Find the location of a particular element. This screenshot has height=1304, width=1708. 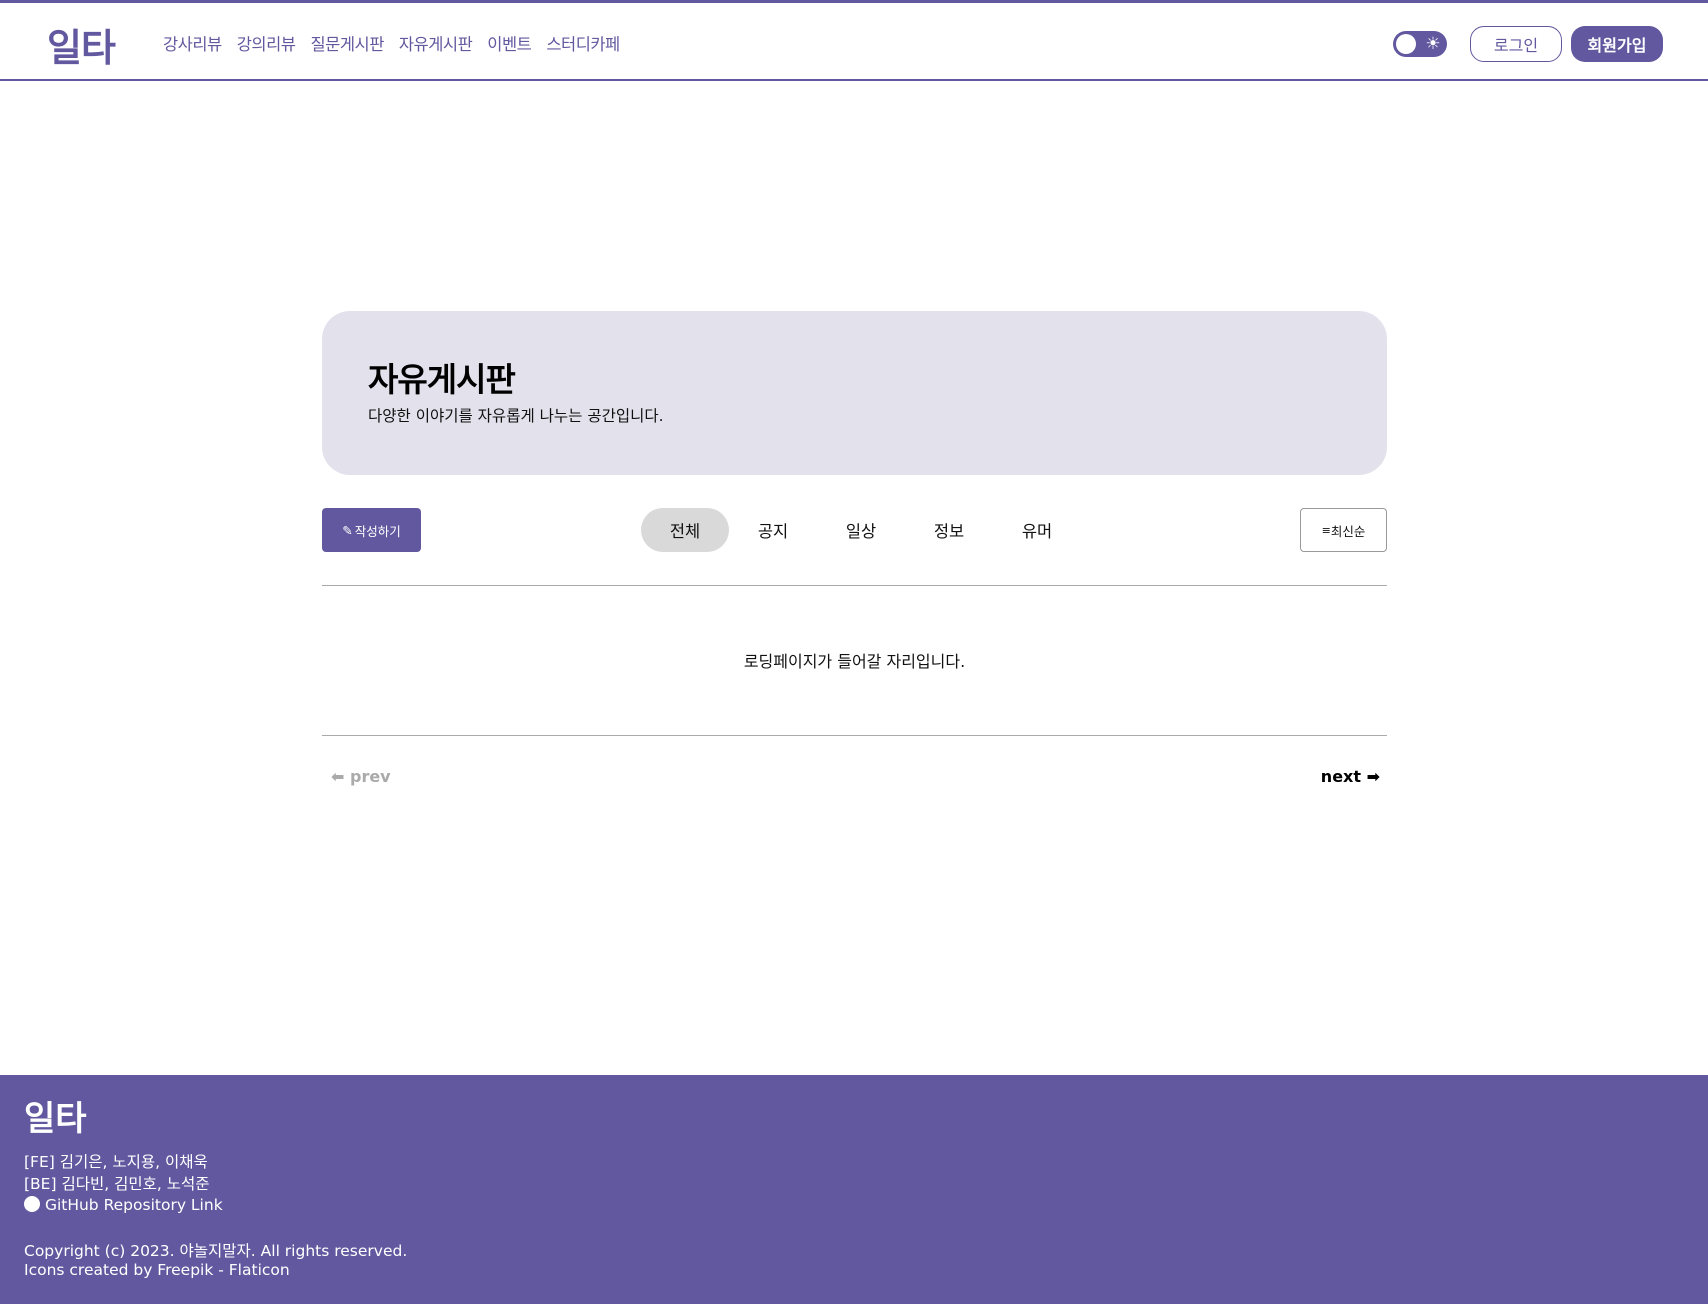

nav-free-board: 자유게시판 is located at coordinates (436, 43).